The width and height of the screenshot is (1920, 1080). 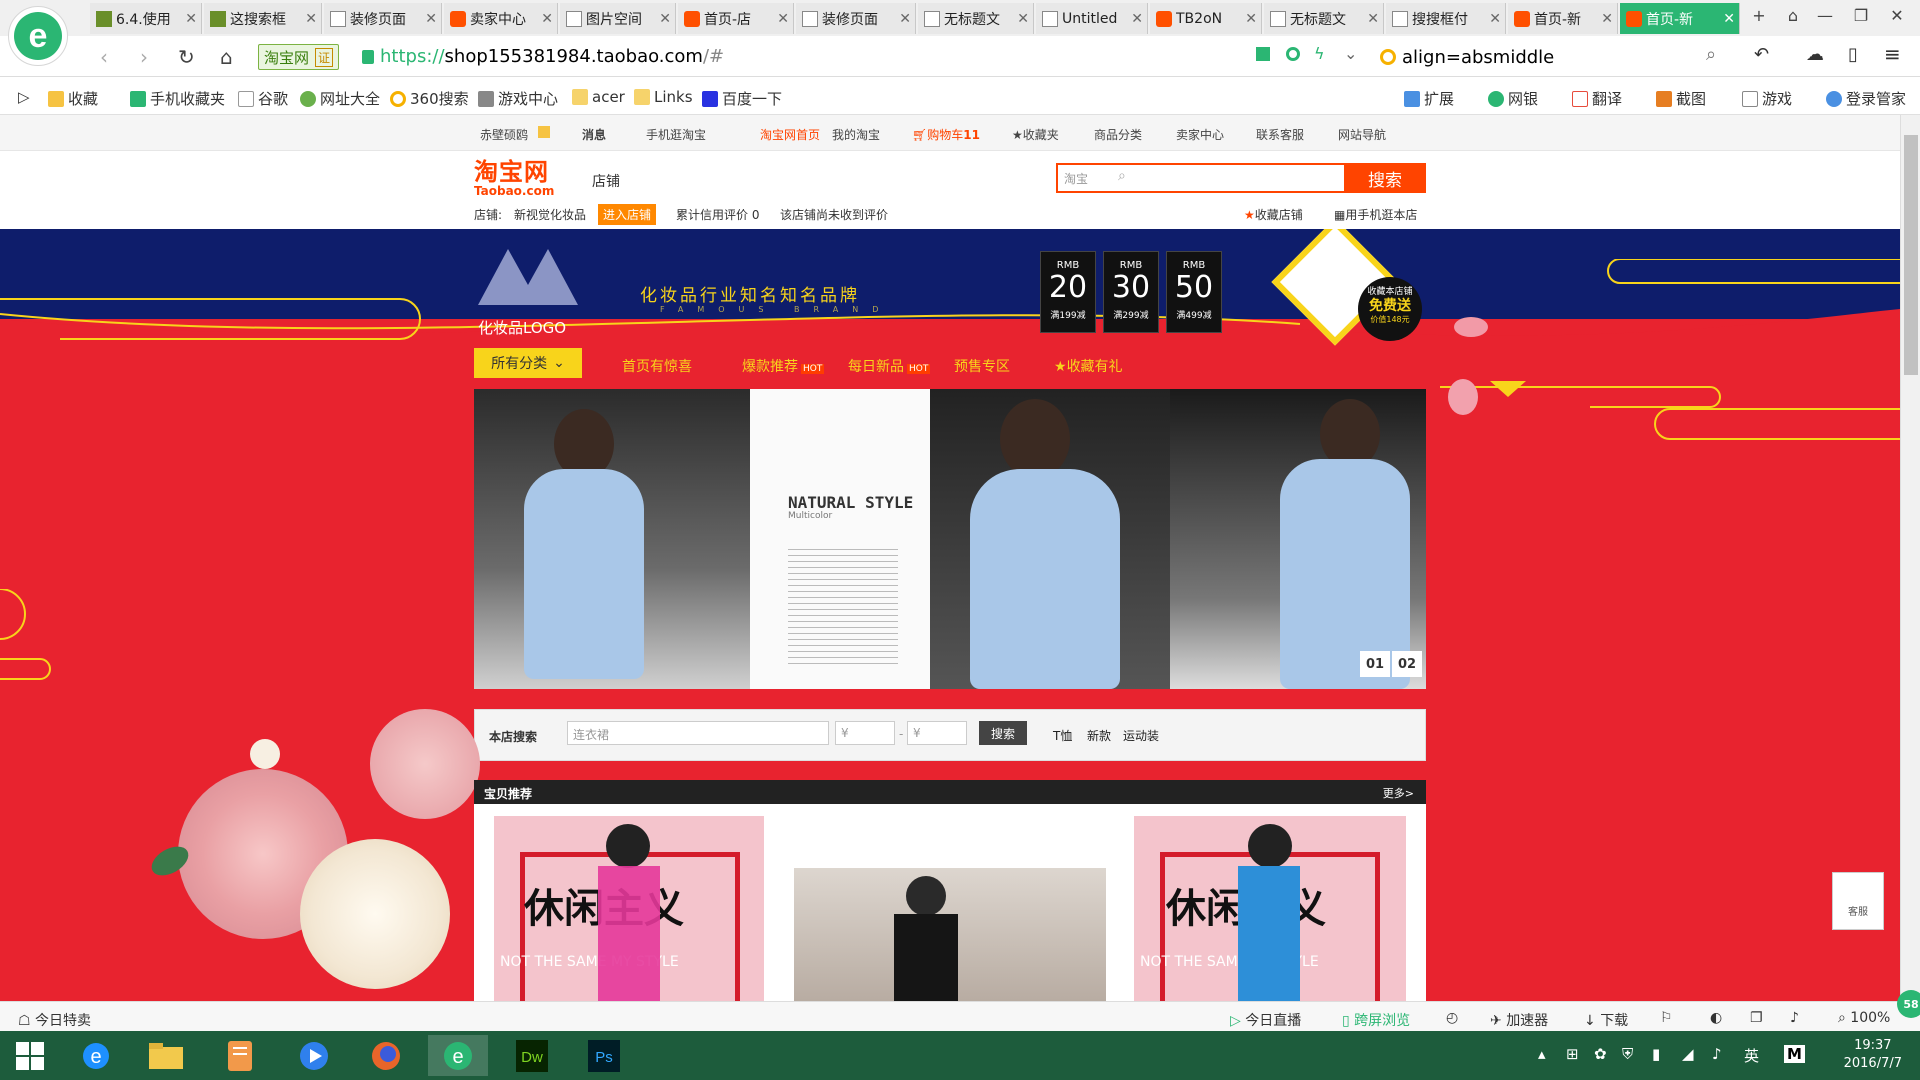 What do you see at coordinates (1092, 18) in the screenshot?
I see `tab-9: Untitled ✕` at bounding box center [1092, 18].